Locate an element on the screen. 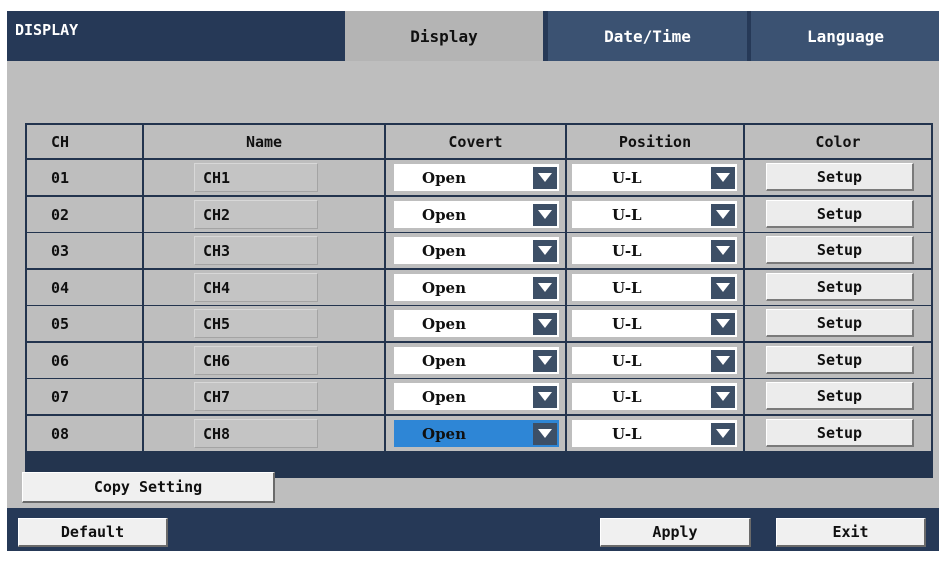 This screenshot has height=562, width=939. channel-number: 01 is located at coordinates (84, 177).